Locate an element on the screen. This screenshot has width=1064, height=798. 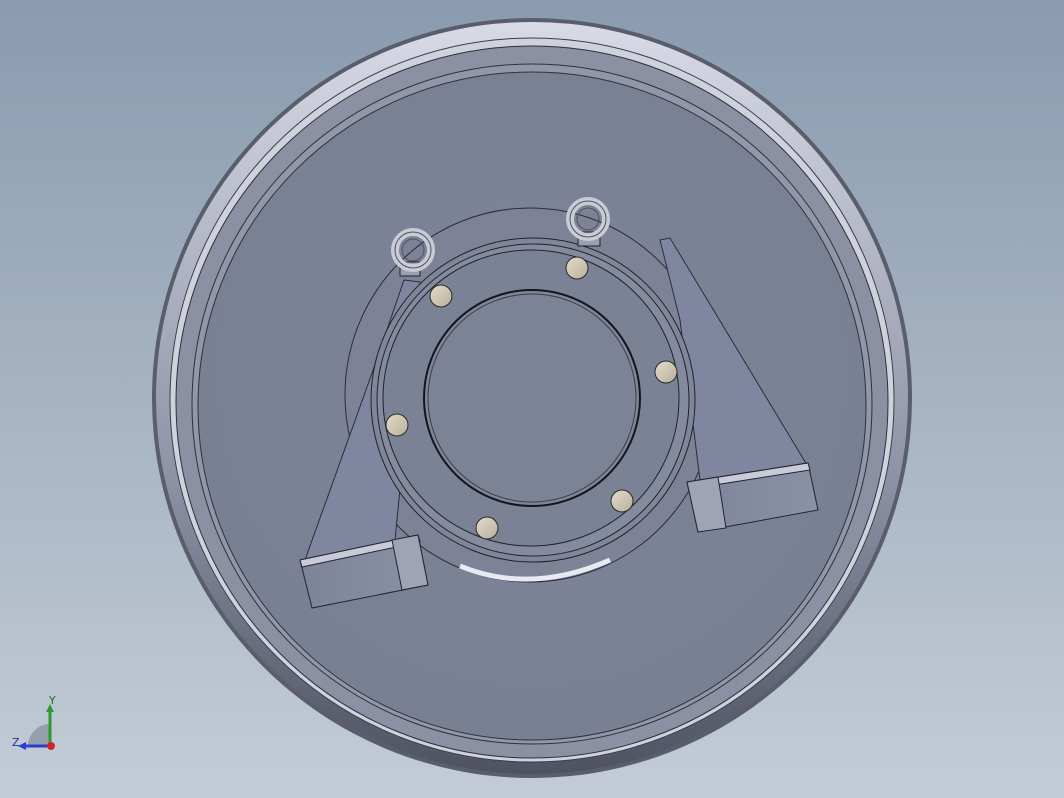
triad-y-label: Y is located at coordinates (52, 700).